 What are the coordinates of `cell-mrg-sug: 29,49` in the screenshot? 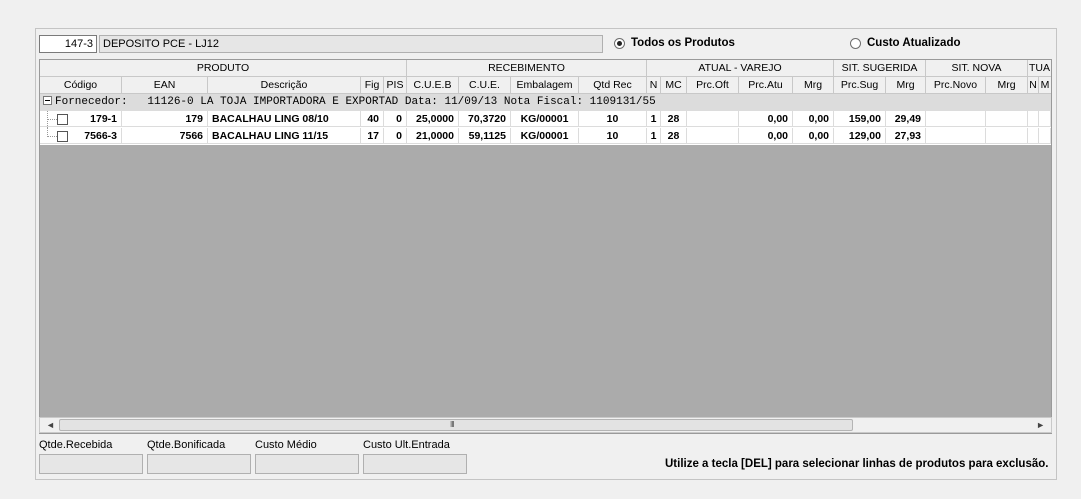 It's located at (906, 119).